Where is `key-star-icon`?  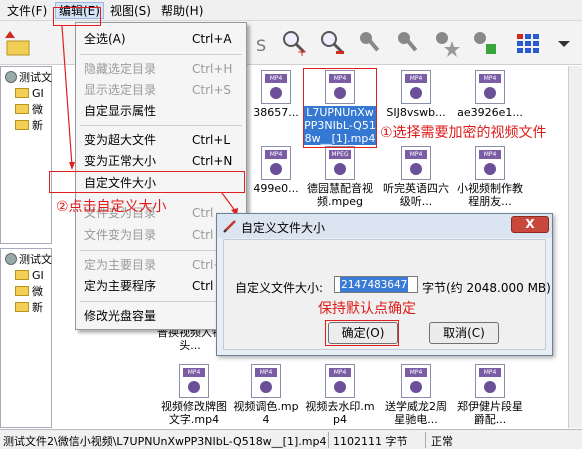
key-star-icon is located at coordinates (446, 42).